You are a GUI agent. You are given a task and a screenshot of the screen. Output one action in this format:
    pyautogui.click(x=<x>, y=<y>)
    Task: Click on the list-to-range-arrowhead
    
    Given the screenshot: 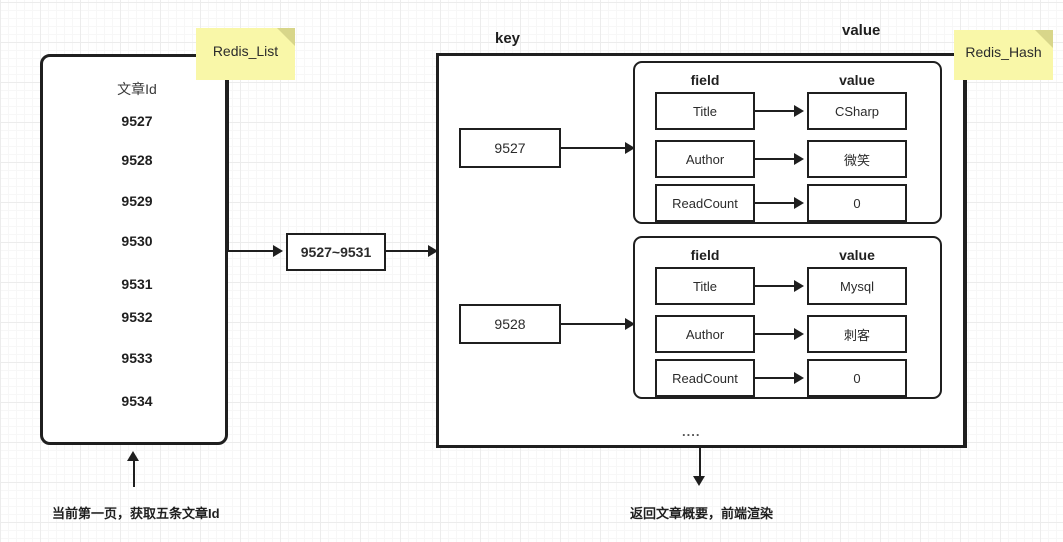 What is the action you would take?
    pyautogui.click(x=278, y=251)
    